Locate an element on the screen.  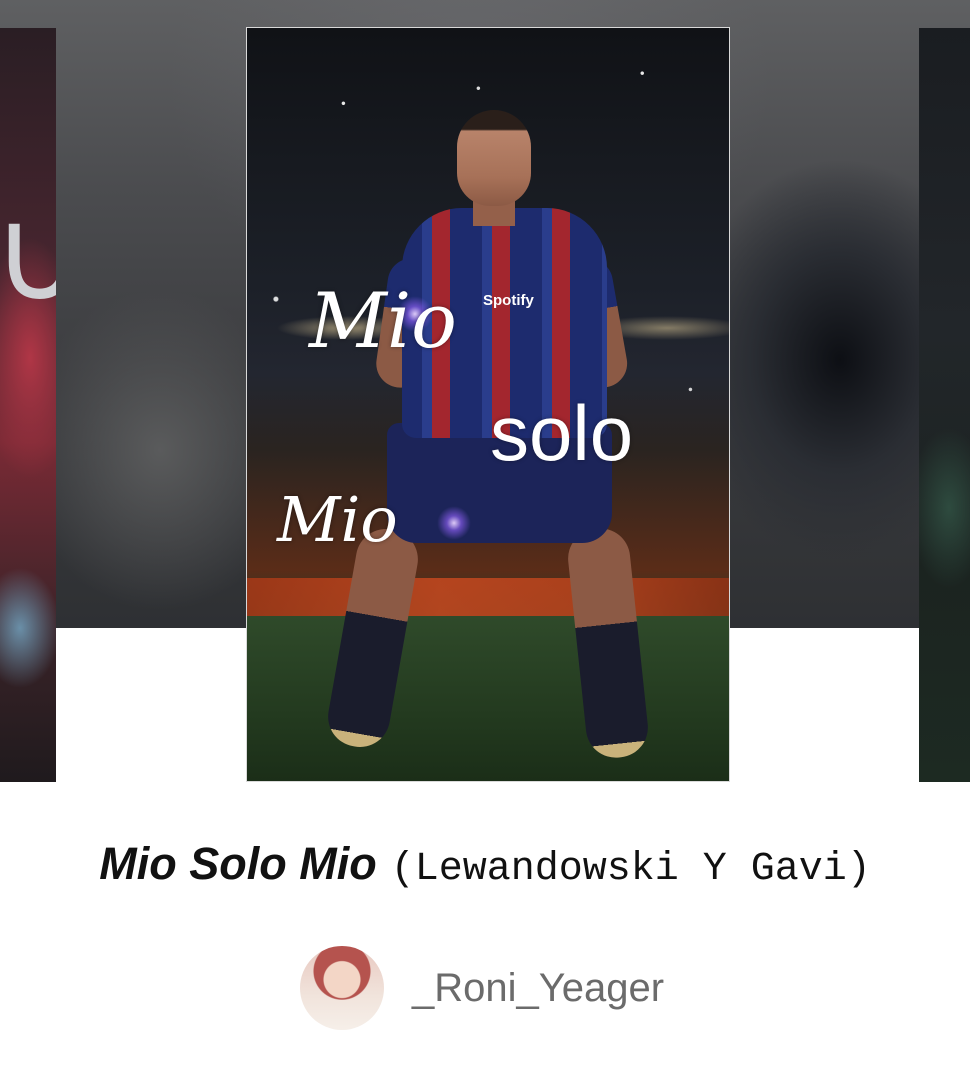
player-left-leg is located at coordinates (373, 638).